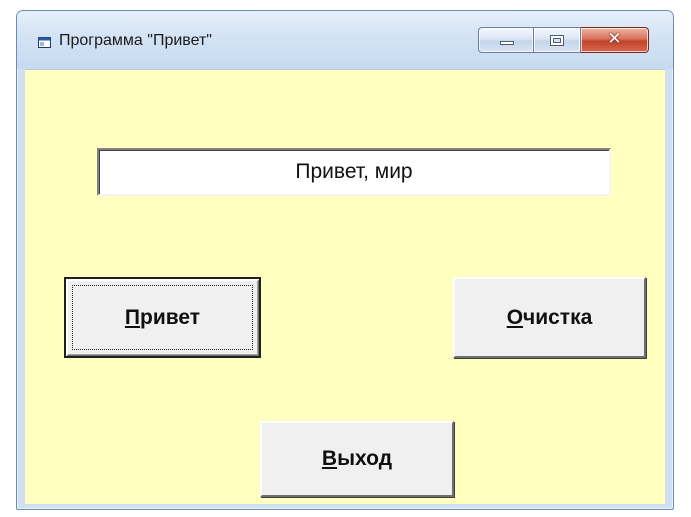 This screenshot has height=517, width=691. I want to click on exit-button-mnemonic: В, so click(329, 458).